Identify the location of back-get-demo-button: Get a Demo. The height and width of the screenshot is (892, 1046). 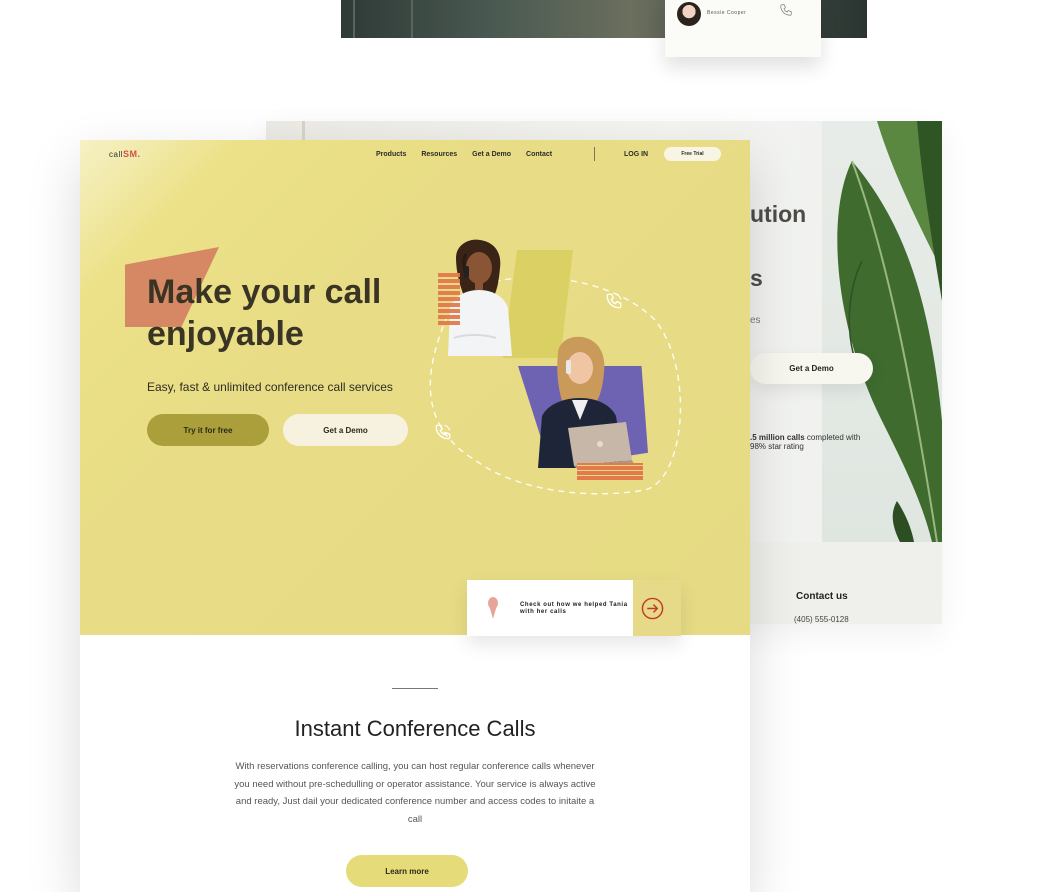
(811, 368).